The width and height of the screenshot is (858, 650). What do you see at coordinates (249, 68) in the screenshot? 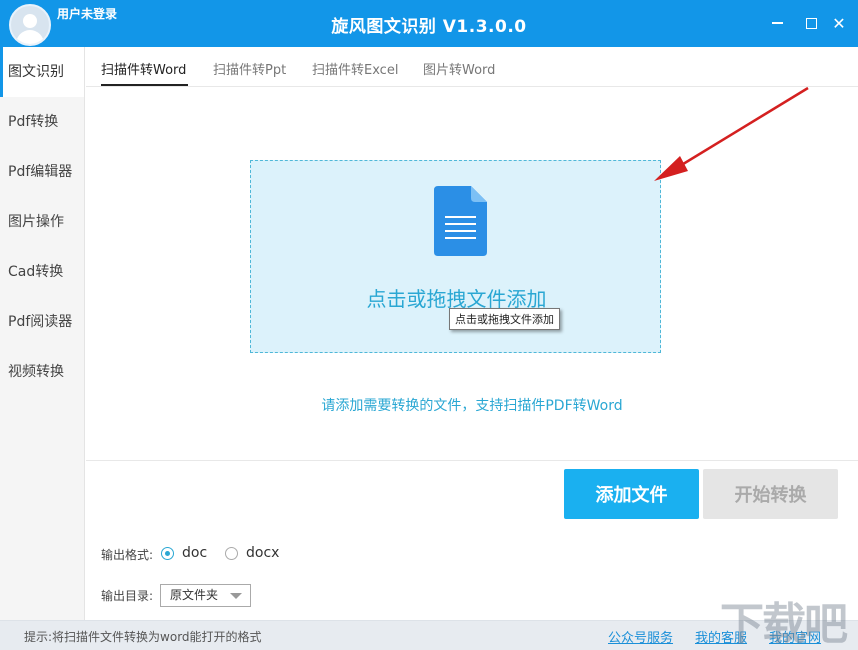
I see `tab-scan-to-ppt: 扫描件转Ppt` at bounding box center [249, 68].